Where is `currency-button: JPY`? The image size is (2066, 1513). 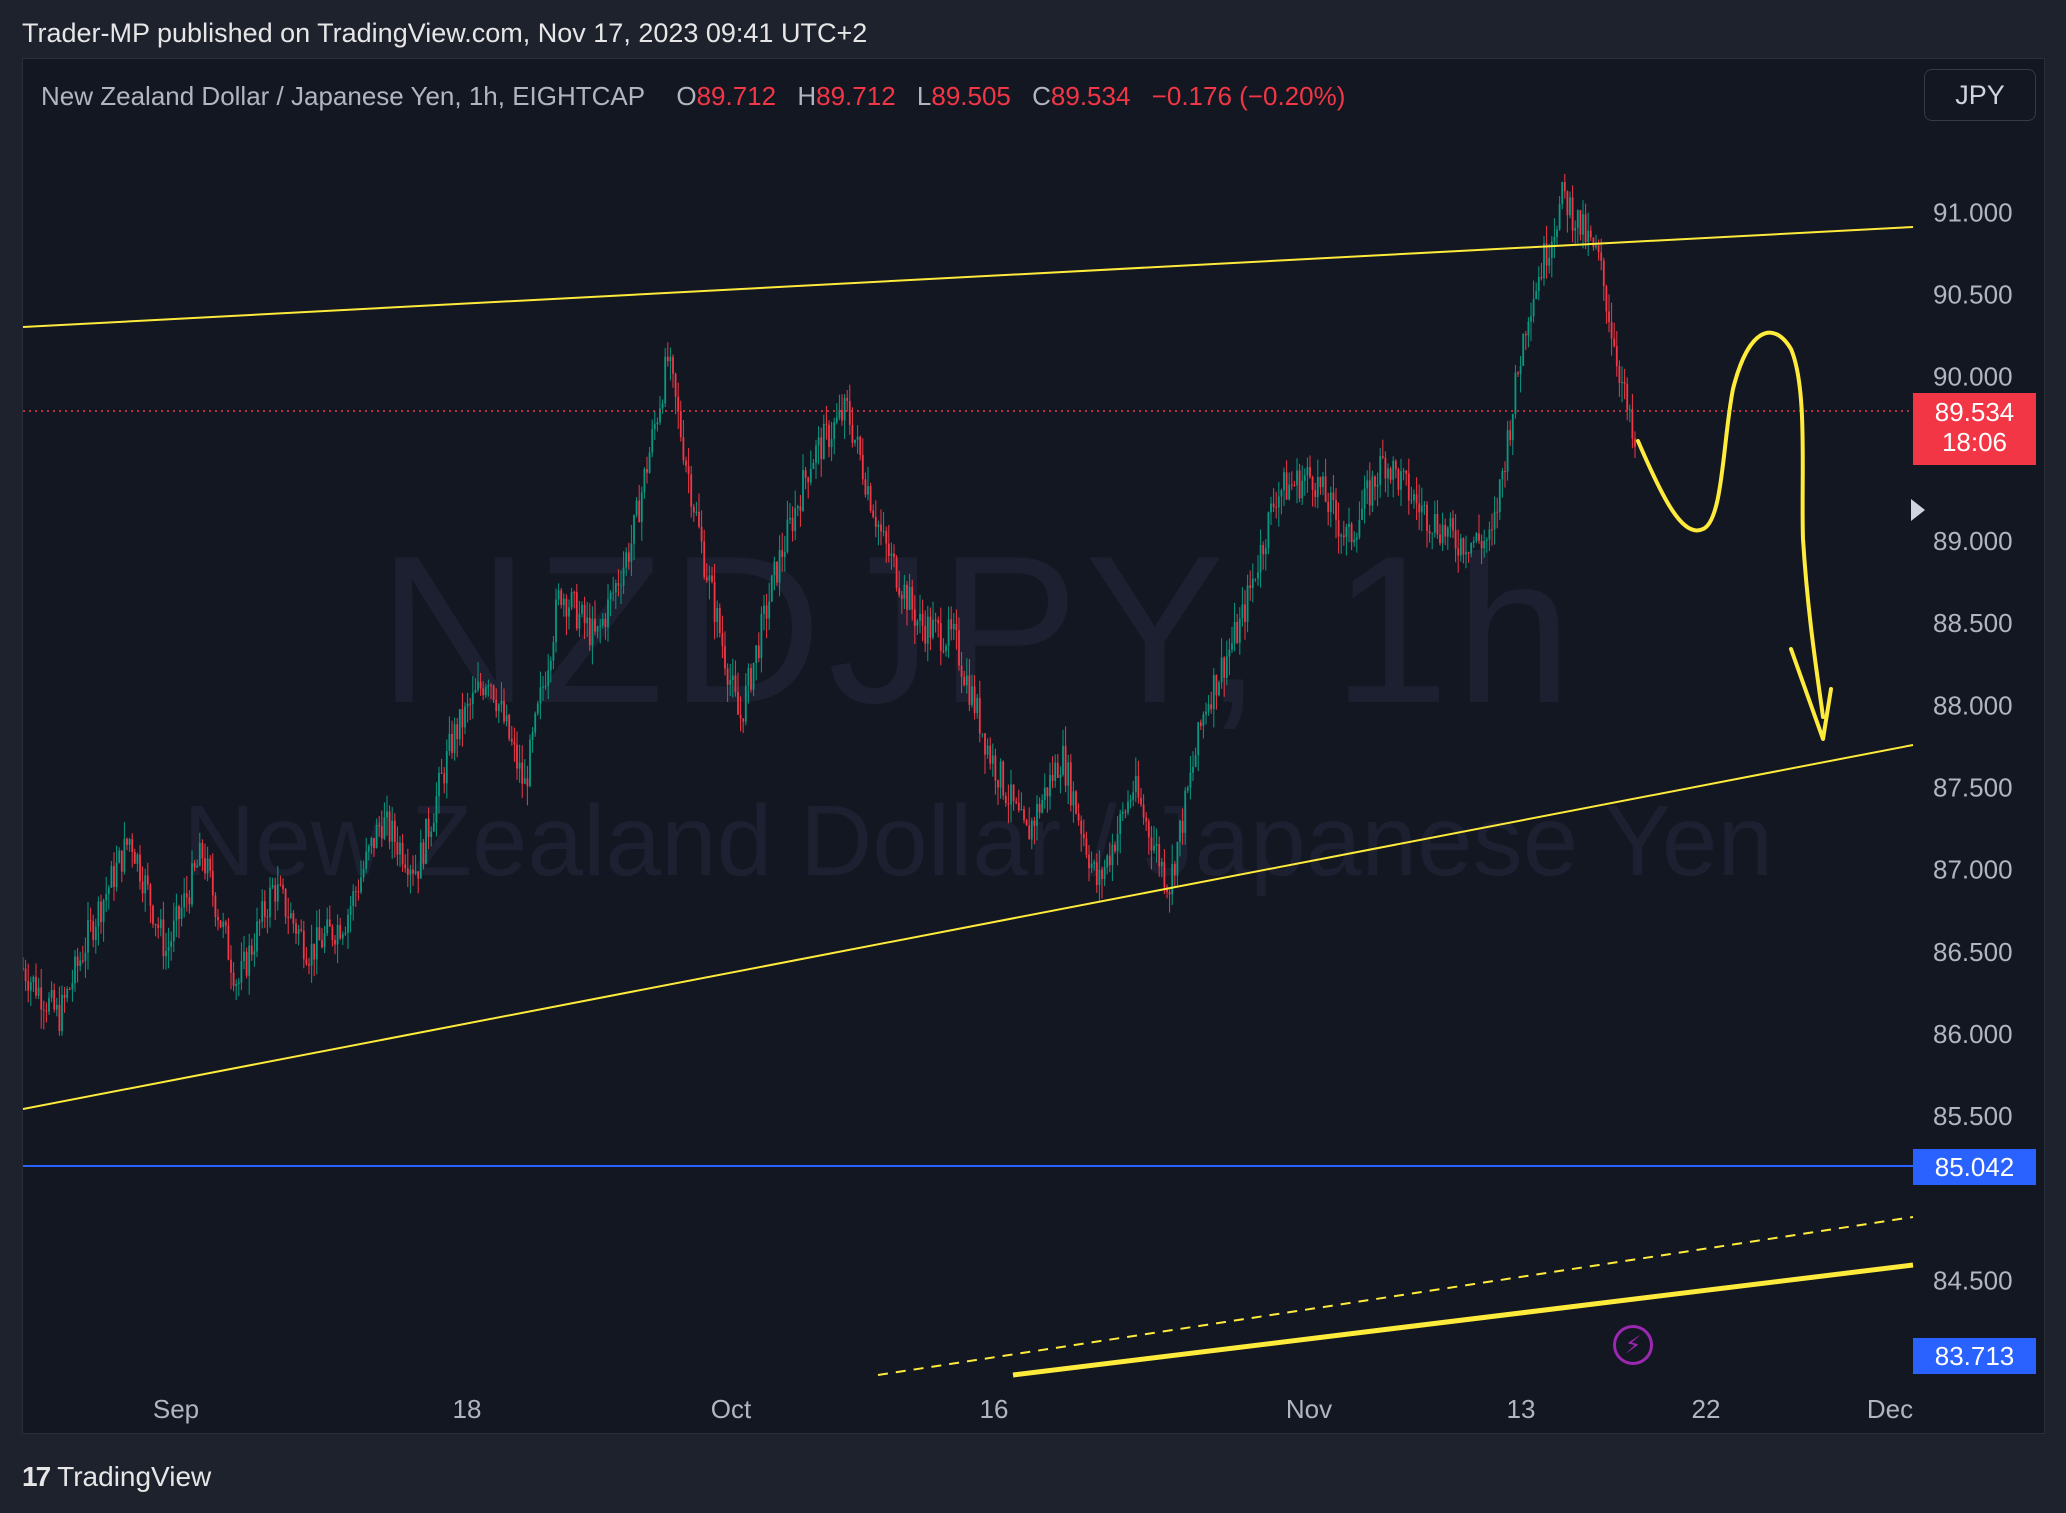
currency-button: JPY is located at coordinates (1980, 95).